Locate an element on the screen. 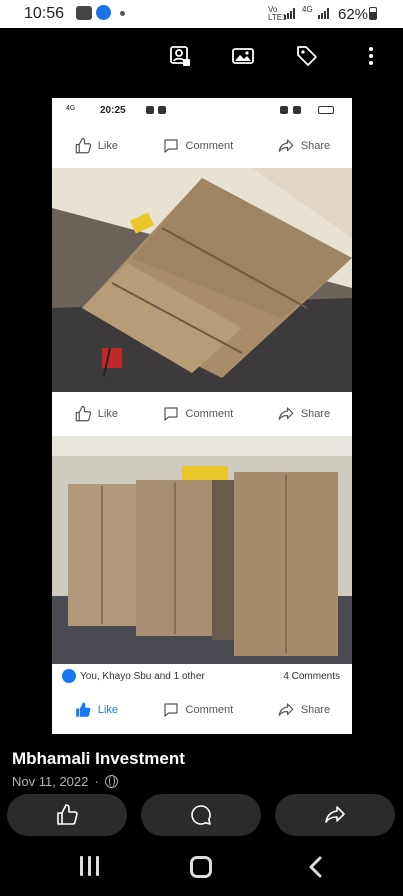  post-author: Mbhamali Investment is located at coordinates (98, 759).